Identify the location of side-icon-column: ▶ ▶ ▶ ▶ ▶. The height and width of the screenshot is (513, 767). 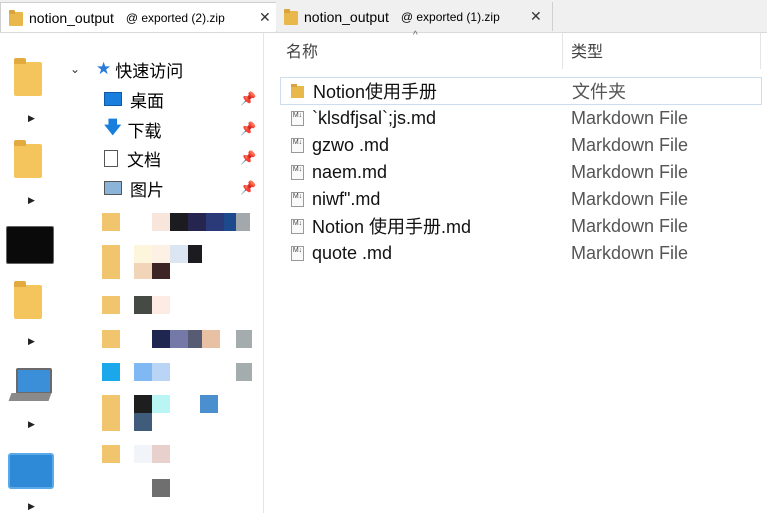
(31, 273).